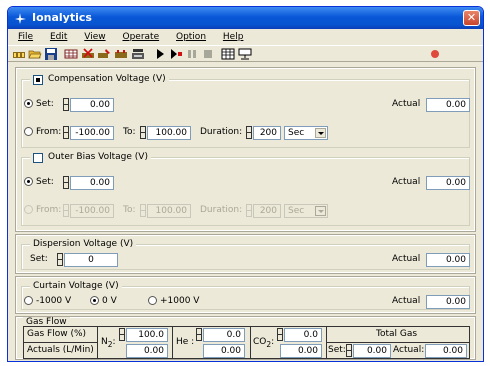 This screenshot has width=490, height=366. Describe the element at coordinates (147, 335) in the screenshot. I see `n2-set-input: 100.0` at that location.